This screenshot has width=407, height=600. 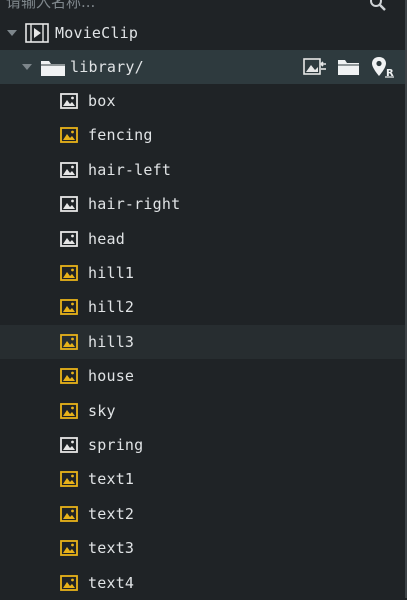 I want to click on folder-open-icon, so click(x=348, y=67).